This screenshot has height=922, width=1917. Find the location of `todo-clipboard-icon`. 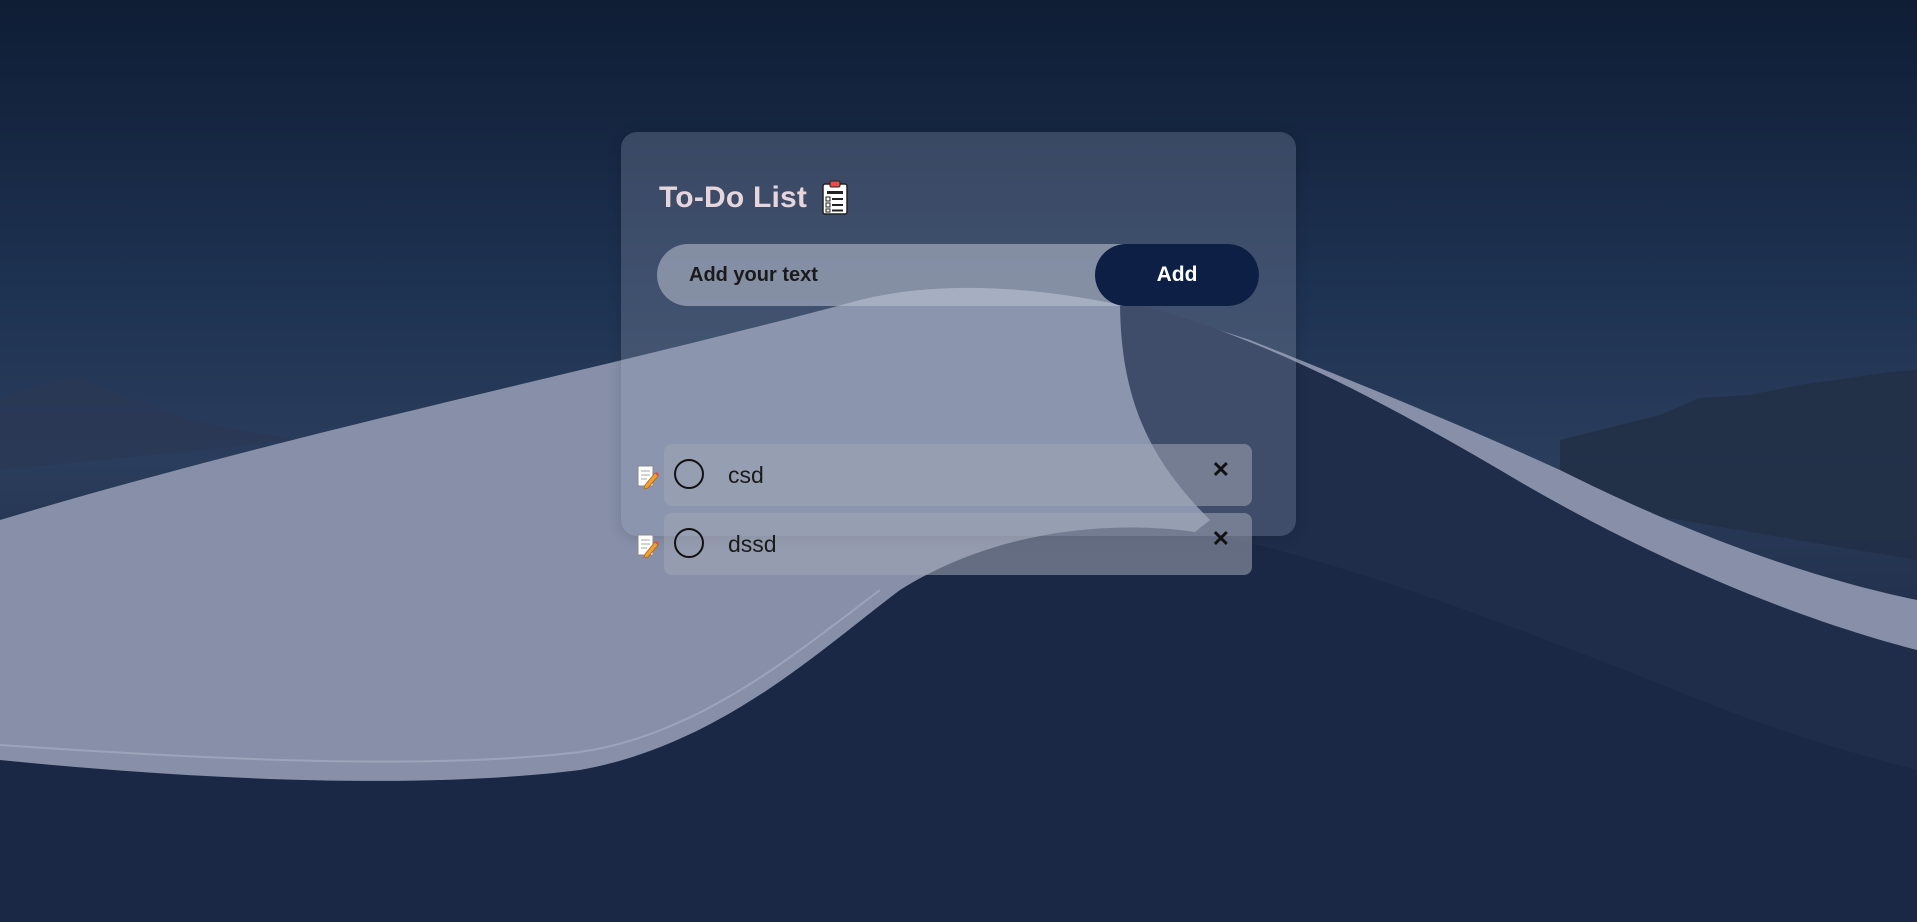

todo-clipboard-icon is located at coordinates (835, 198).